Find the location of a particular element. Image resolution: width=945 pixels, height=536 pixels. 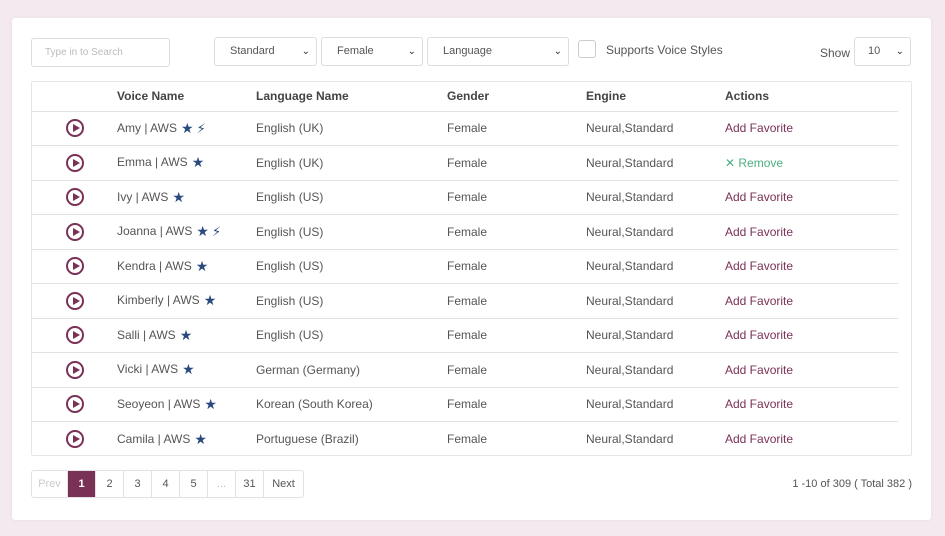

column-header-actions: Actions is located at coordinates (811, 97).